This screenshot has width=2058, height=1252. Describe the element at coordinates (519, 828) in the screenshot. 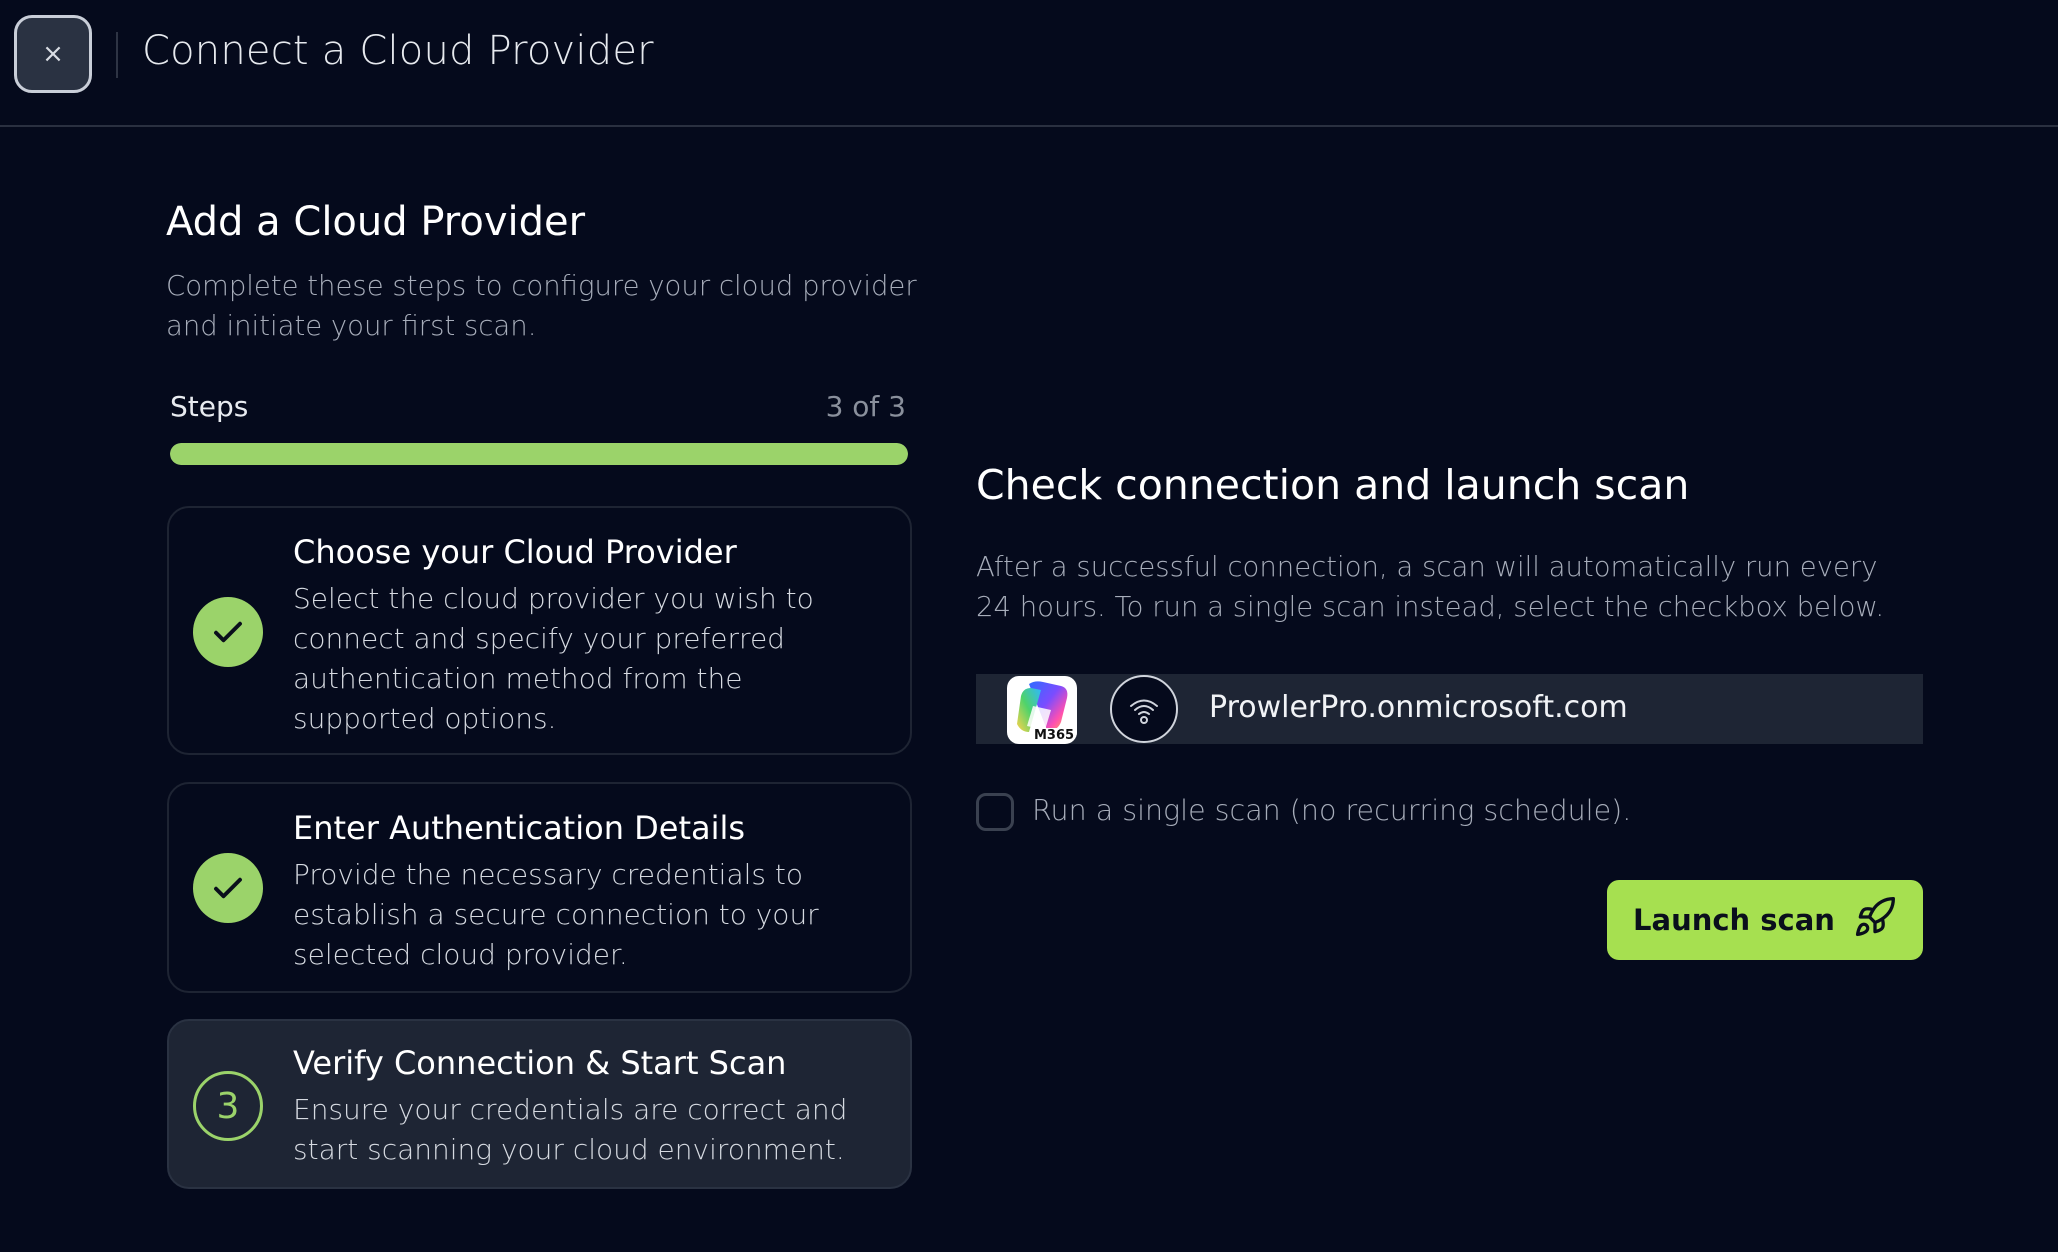

I see `step-title: Enter Authentication Details` at that location.